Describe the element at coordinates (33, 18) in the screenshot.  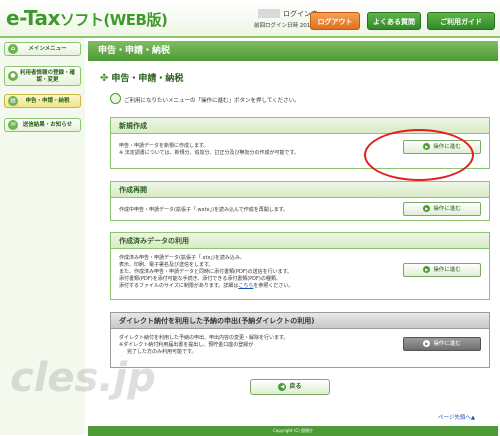
I see `logo-main: e-Tax` at that location.